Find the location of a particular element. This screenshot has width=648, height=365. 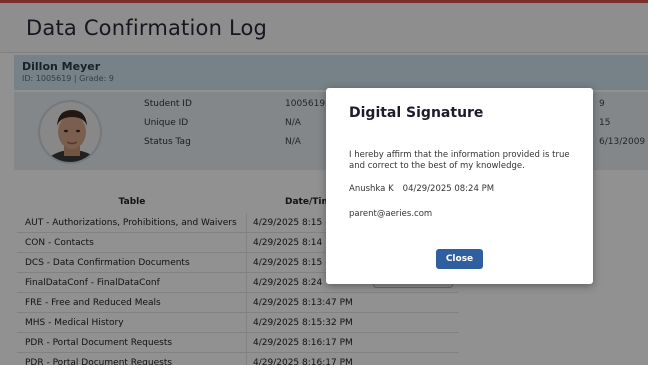

signature-date: 04/29/2025 08:24 PM is located at coordinates (448, 189).